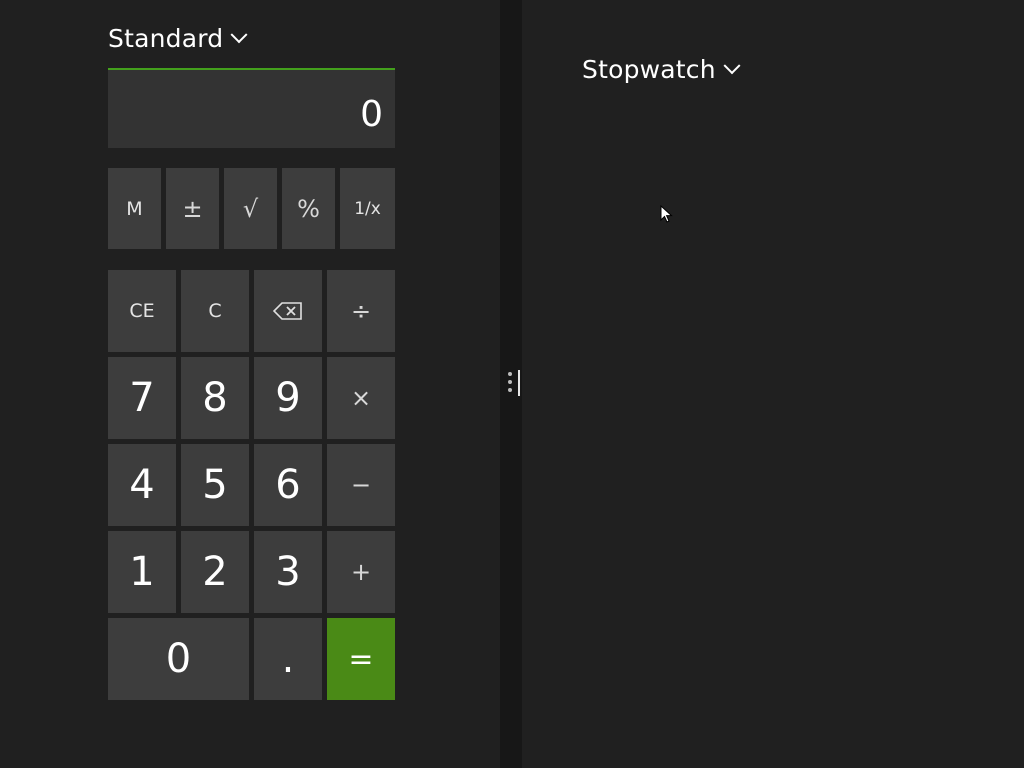 Image resolution: width=1024 pixels, height=768 pixels. Describe the element at coordinates (250, 208) in the screenshot. I see `square-root-button: √` at that location.